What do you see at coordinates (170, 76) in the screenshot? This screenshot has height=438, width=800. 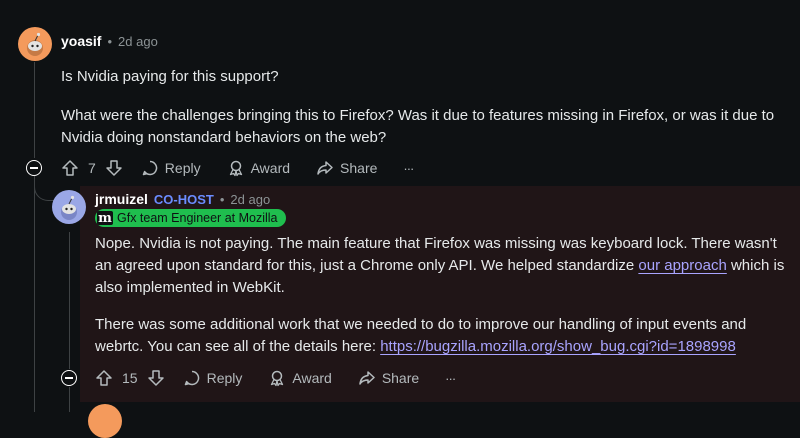 I see `comment1-paragraph-1: Is Nvidia paying for this support?` at bounding box center [170, 76].